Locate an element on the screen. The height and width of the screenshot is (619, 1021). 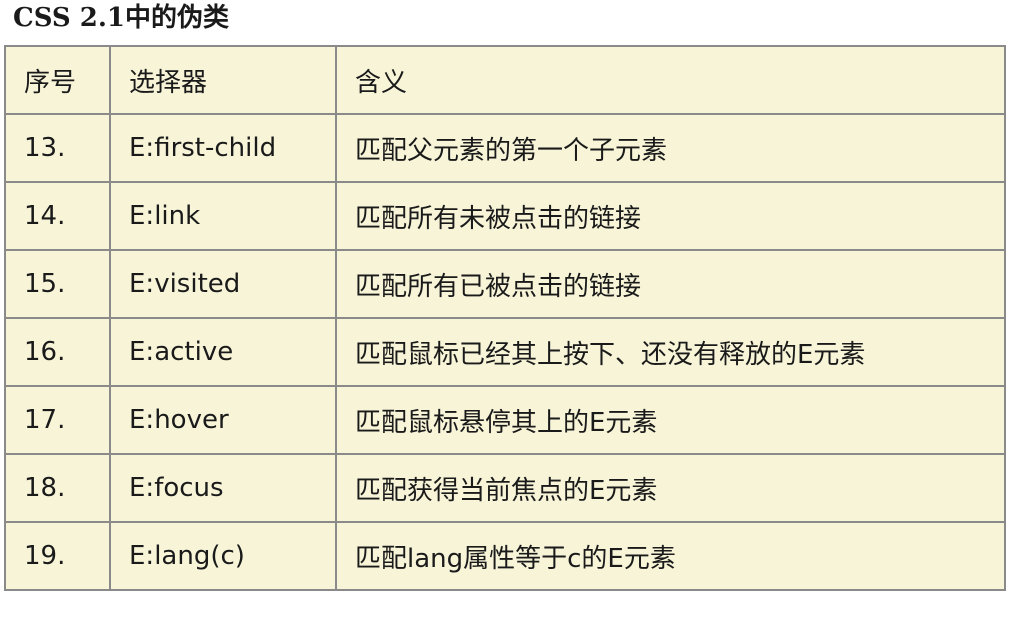
table-row: 14. E:link 匹配所有未被点击的链接 is located at coordinates (505, 216).